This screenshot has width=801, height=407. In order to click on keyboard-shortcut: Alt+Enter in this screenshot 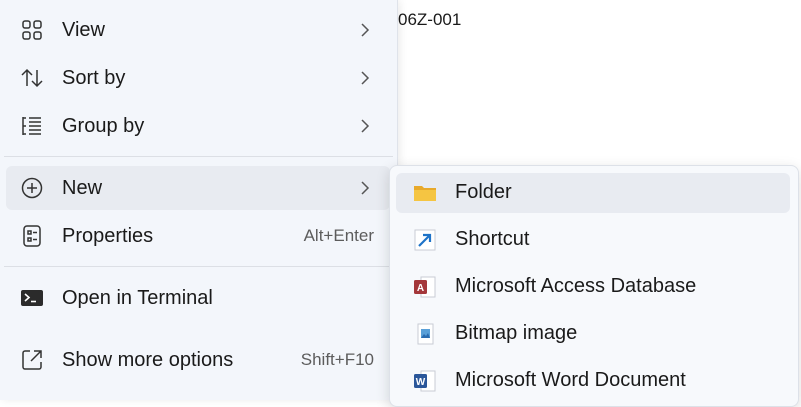, I will do `click(338, 235)`.